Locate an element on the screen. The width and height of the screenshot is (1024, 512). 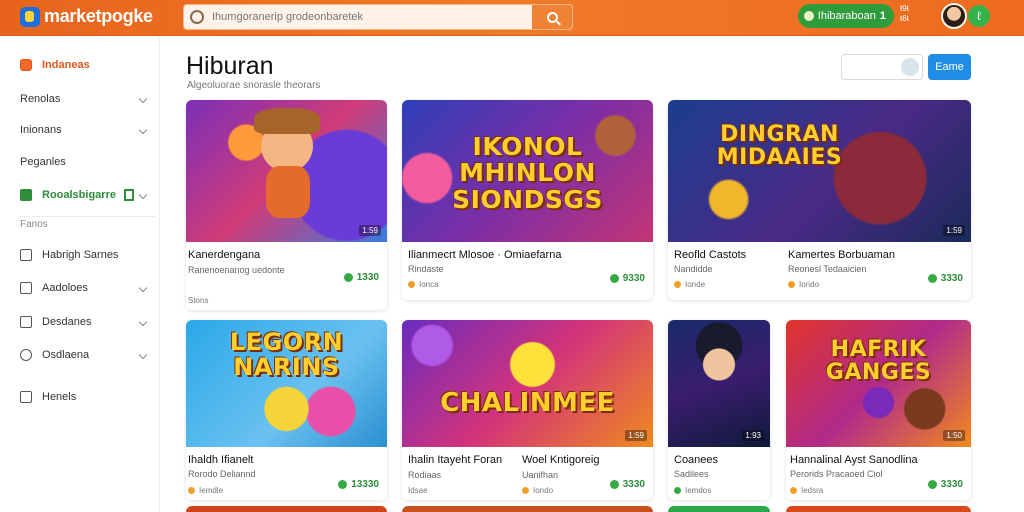
search-icon is located at coordinates (197, 17).